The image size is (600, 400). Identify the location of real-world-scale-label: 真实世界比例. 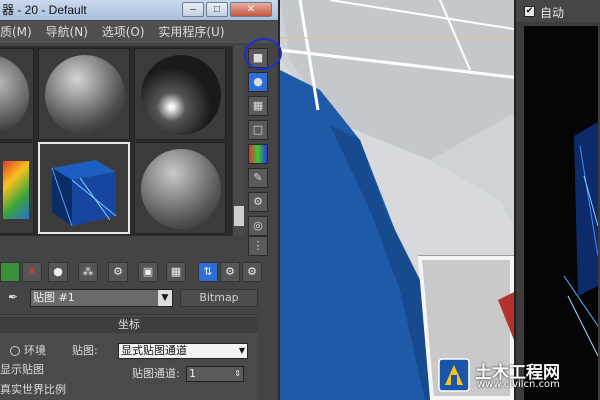
(33, 390).